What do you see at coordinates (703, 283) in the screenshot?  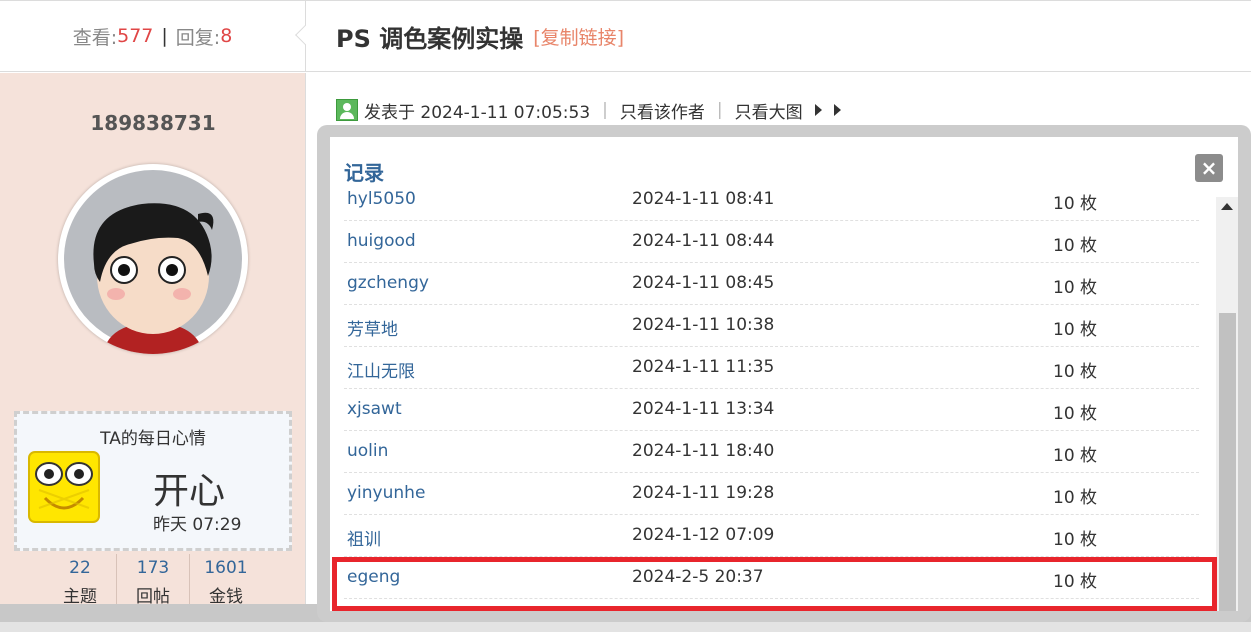 I see `log-time: 2024-1-11 08:45` at bounding box center [703, 283].